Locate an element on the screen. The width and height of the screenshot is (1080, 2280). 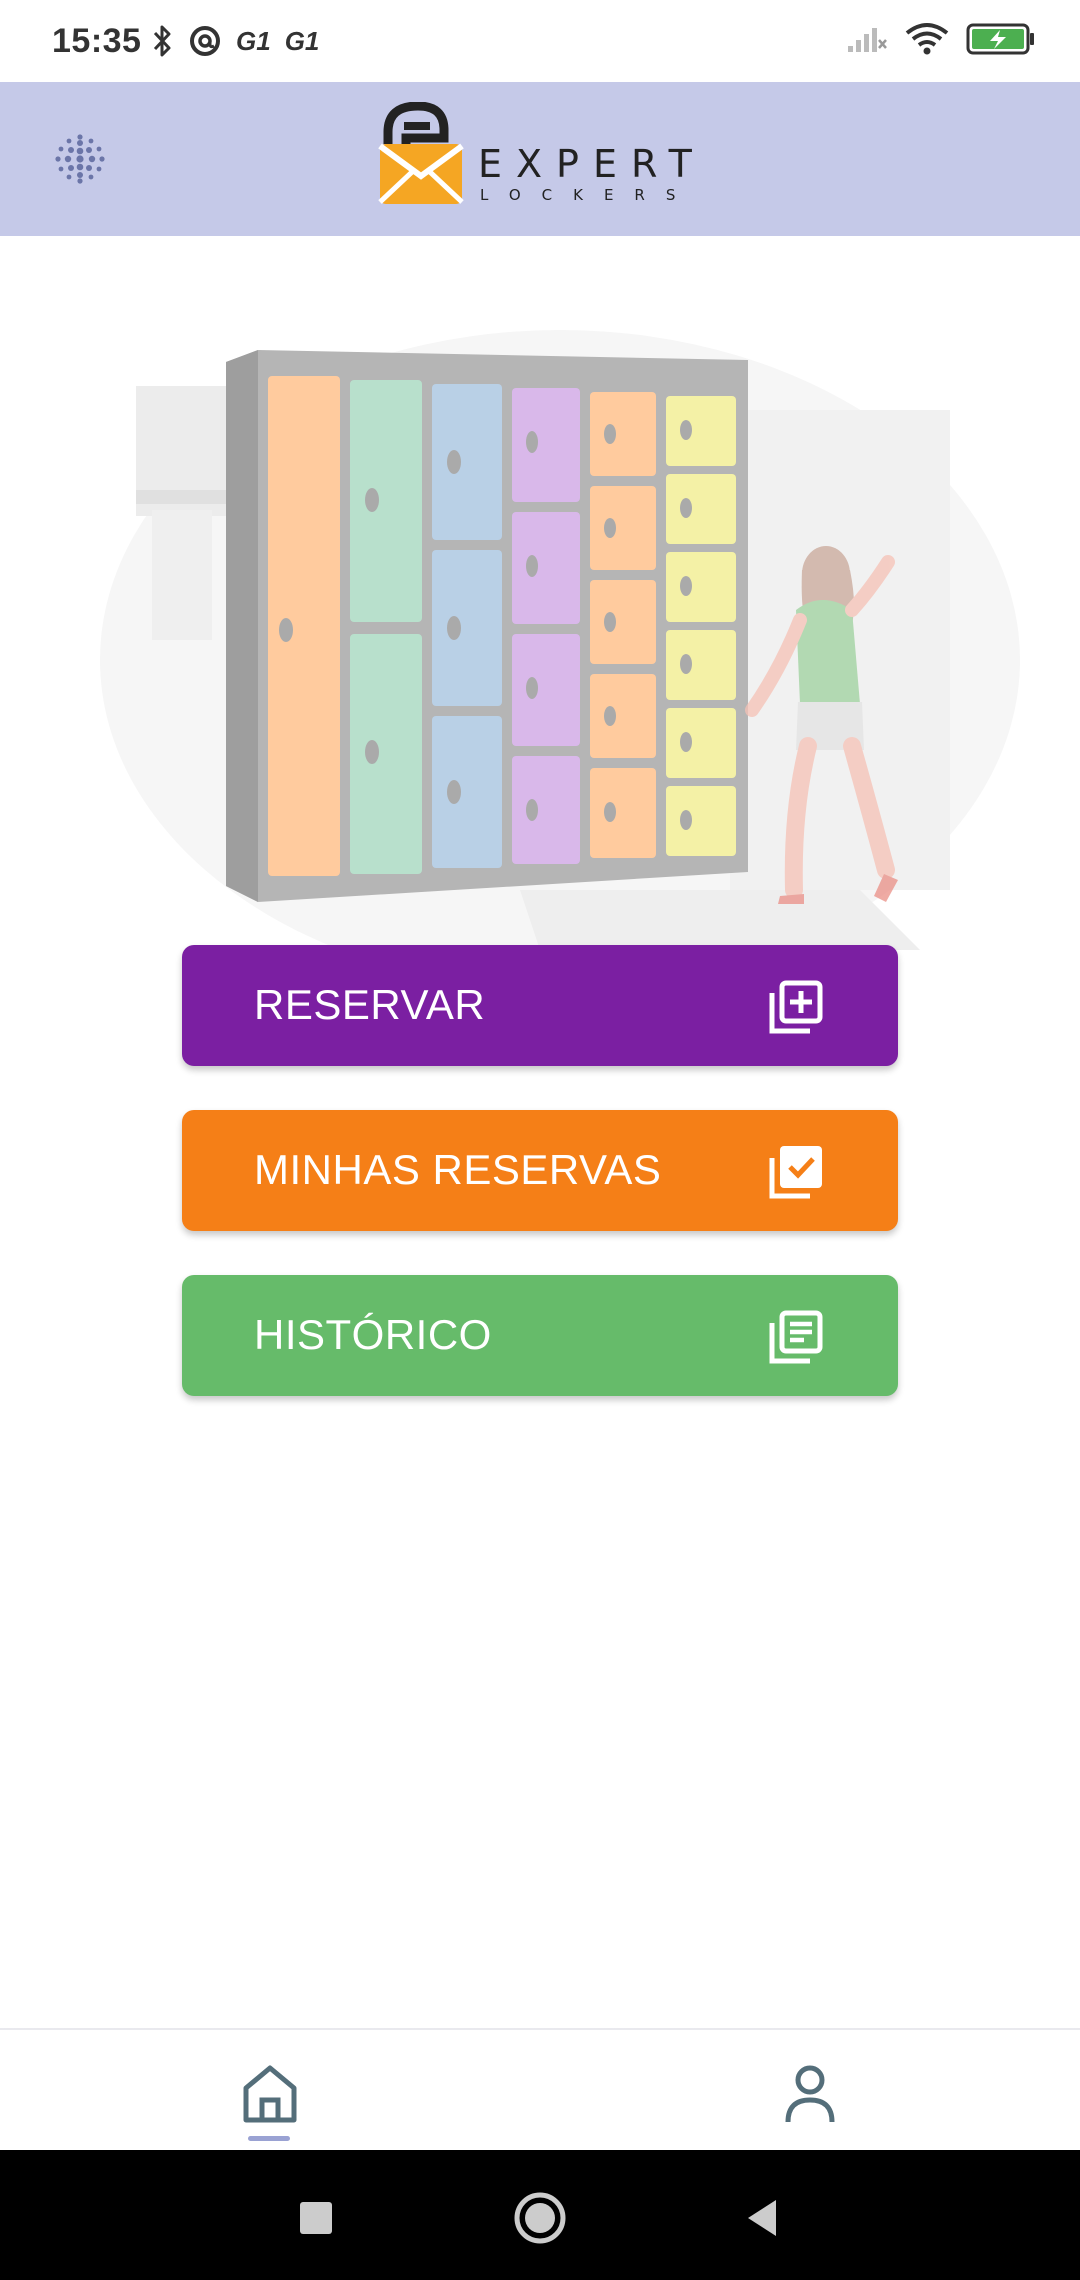
home-icon is located at coordinates (270, 2092).